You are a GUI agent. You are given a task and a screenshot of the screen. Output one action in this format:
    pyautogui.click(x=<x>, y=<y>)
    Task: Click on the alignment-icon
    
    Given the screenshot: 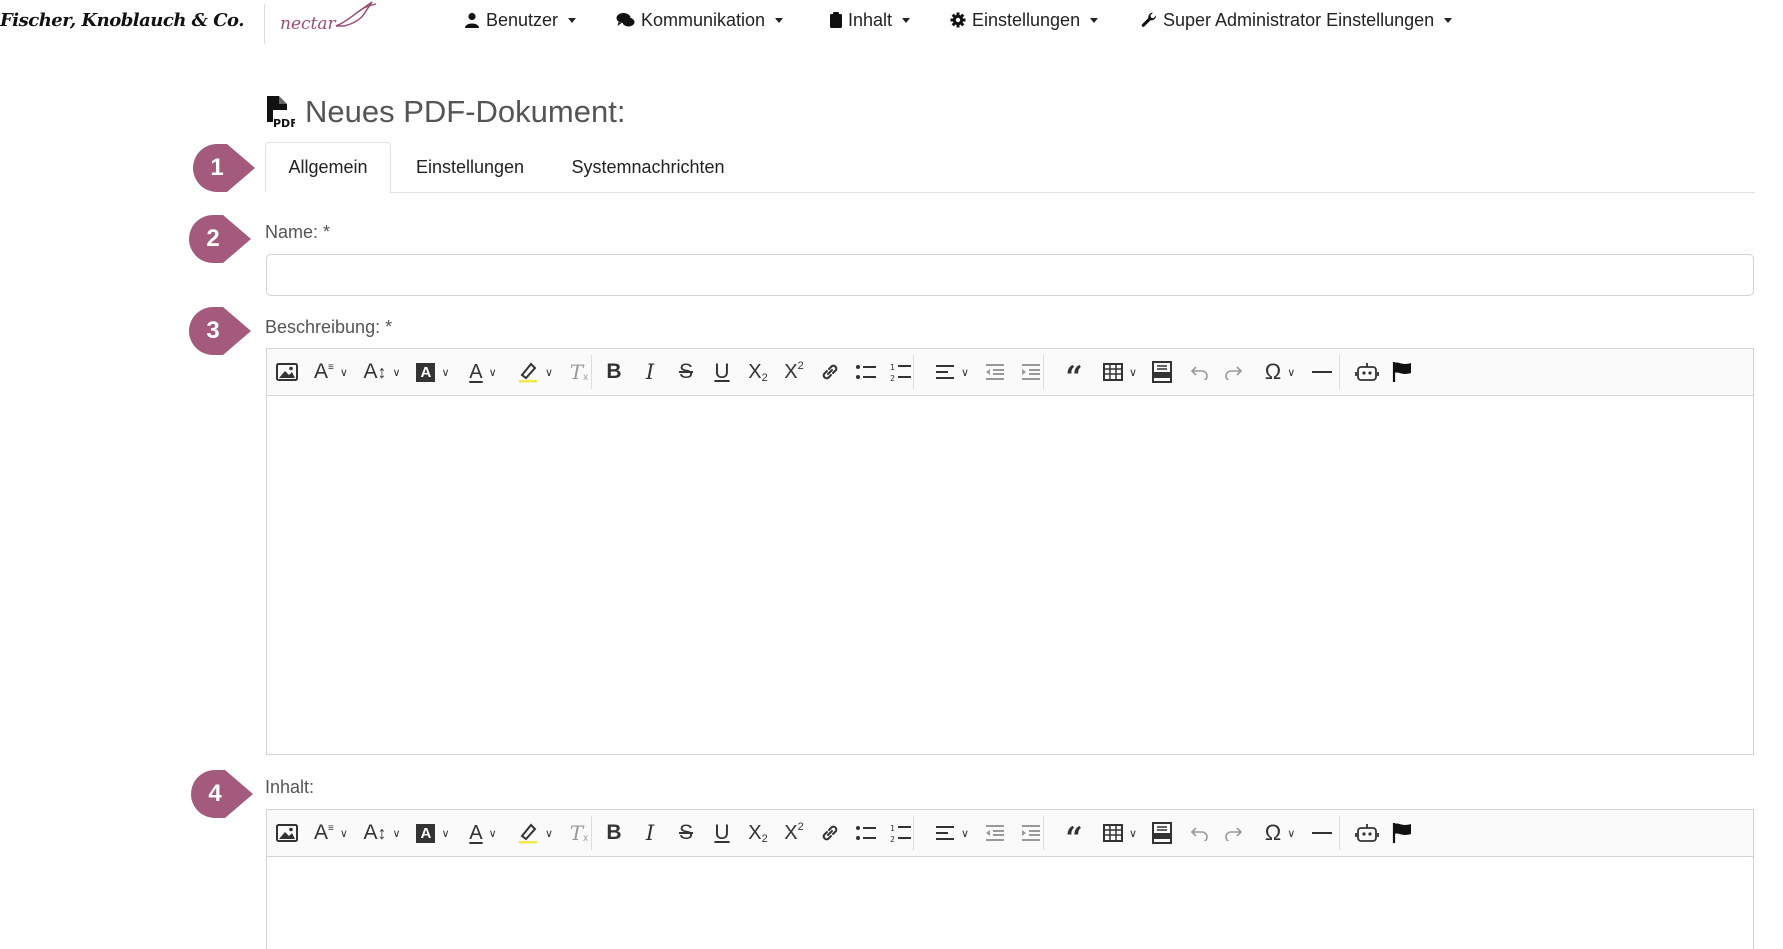 What is the action you would take?
    pyautogui.click(x=945, y=372)
    